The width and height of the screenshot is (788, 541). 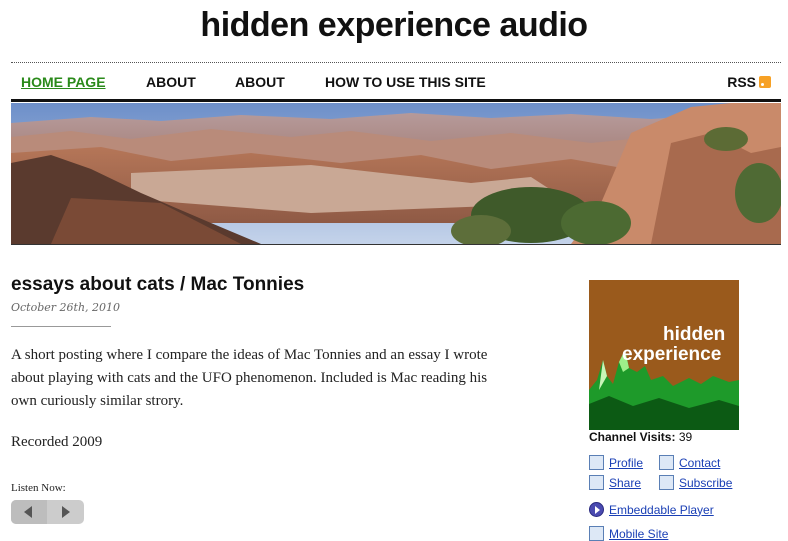 What do you see at coordinates (666, 462) in the screenshot?
I see `mail-icon` at bounding box center [666, 462].